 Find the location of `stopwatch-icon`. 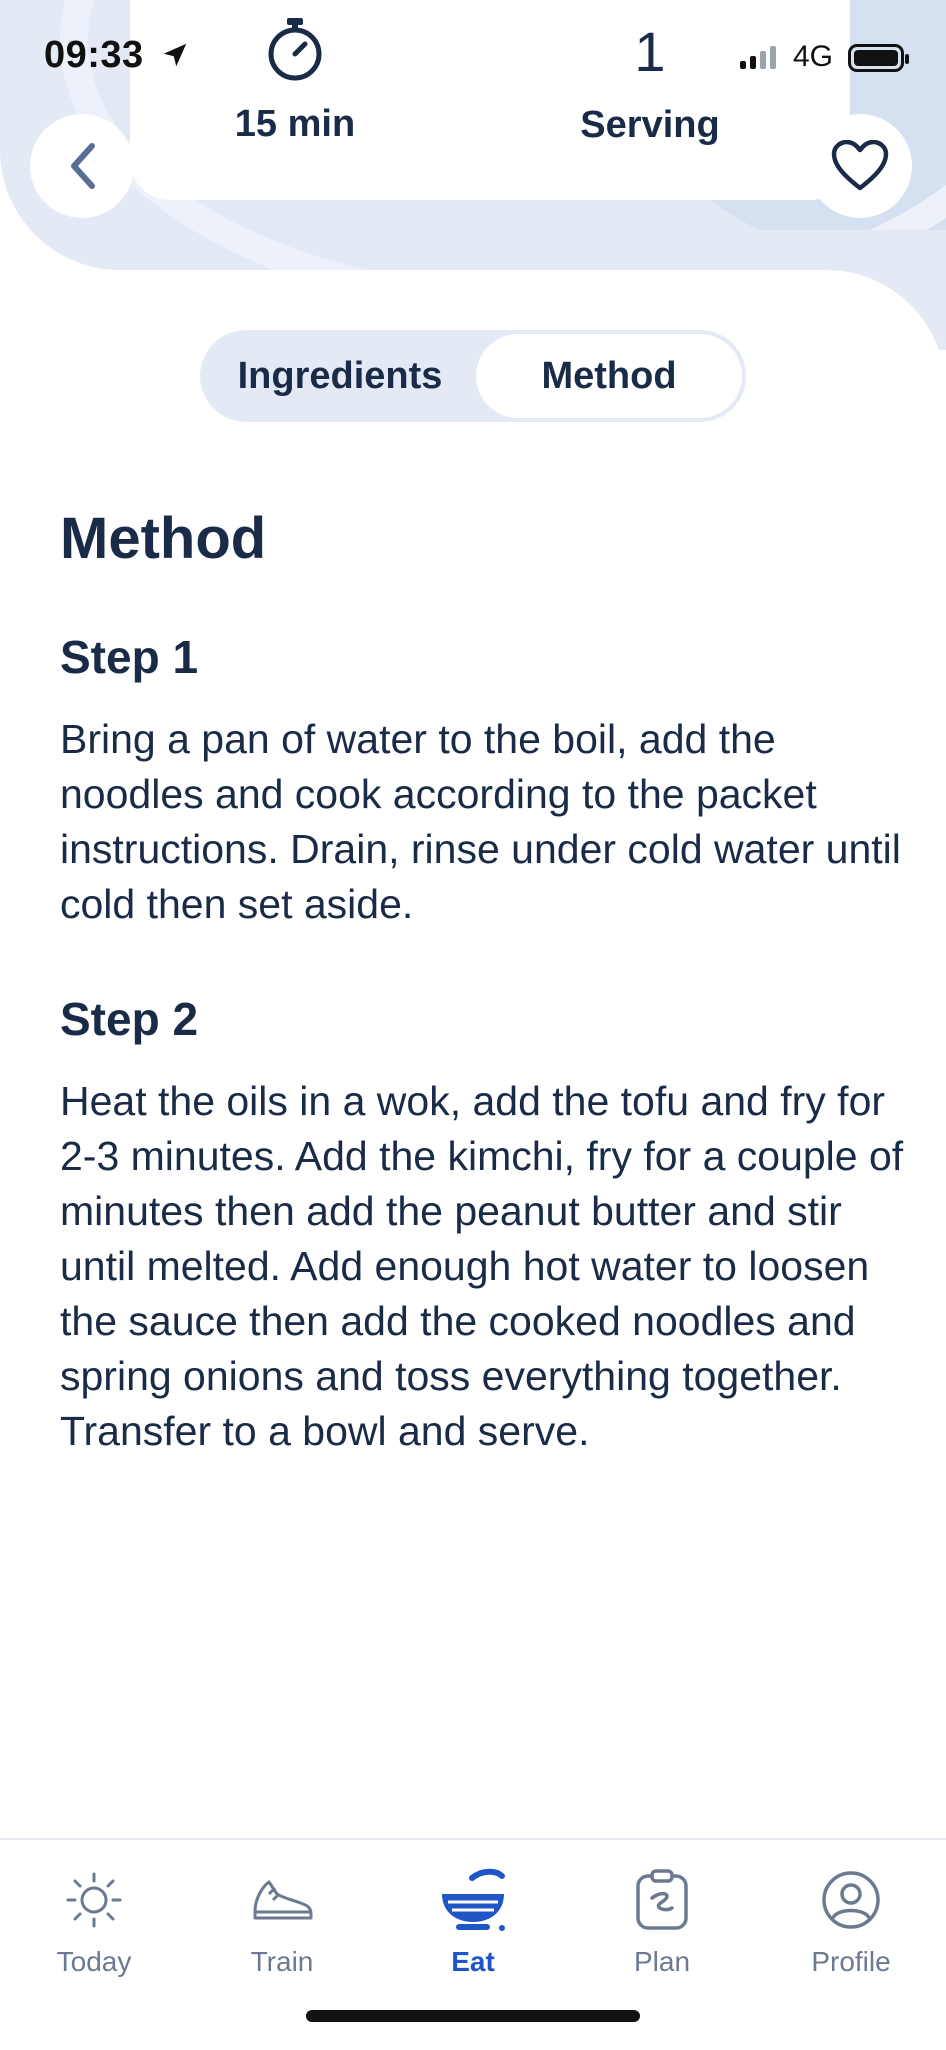

stopwatch-icon is located at coordinates (295, 49).